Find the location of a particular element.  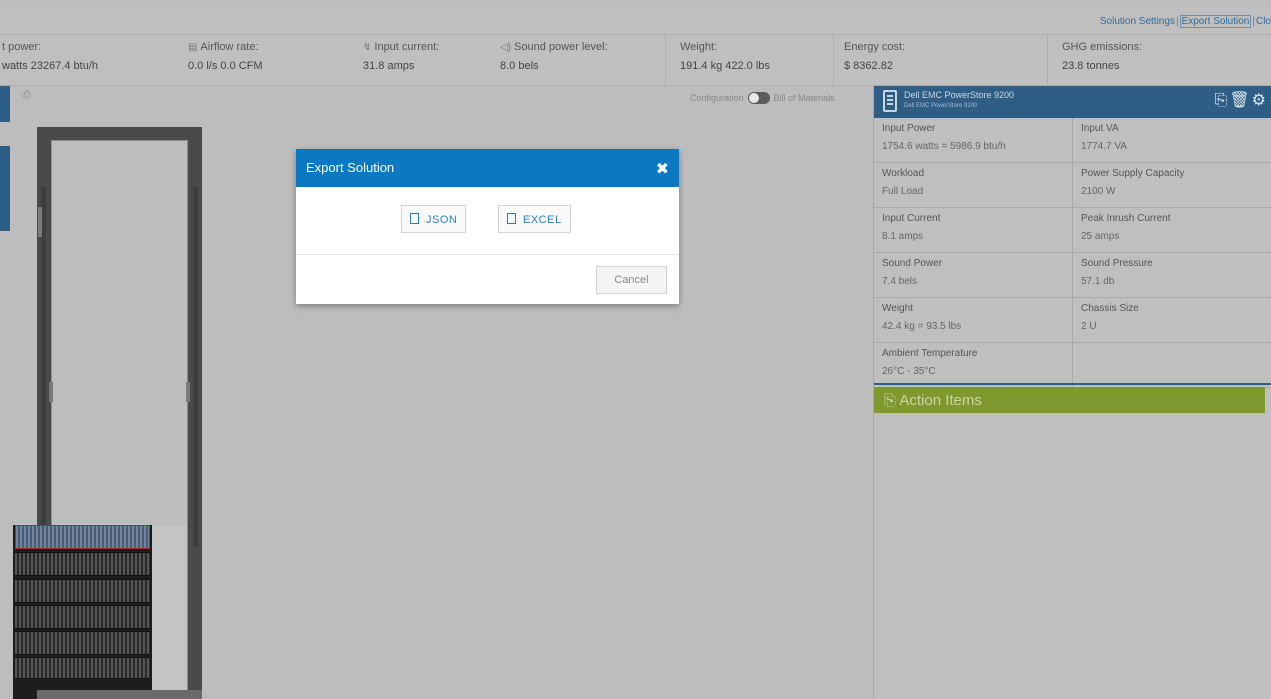

metric-weight: Weight: 191.4 kg 422.0 lbs is located at coordinates (749, 61).